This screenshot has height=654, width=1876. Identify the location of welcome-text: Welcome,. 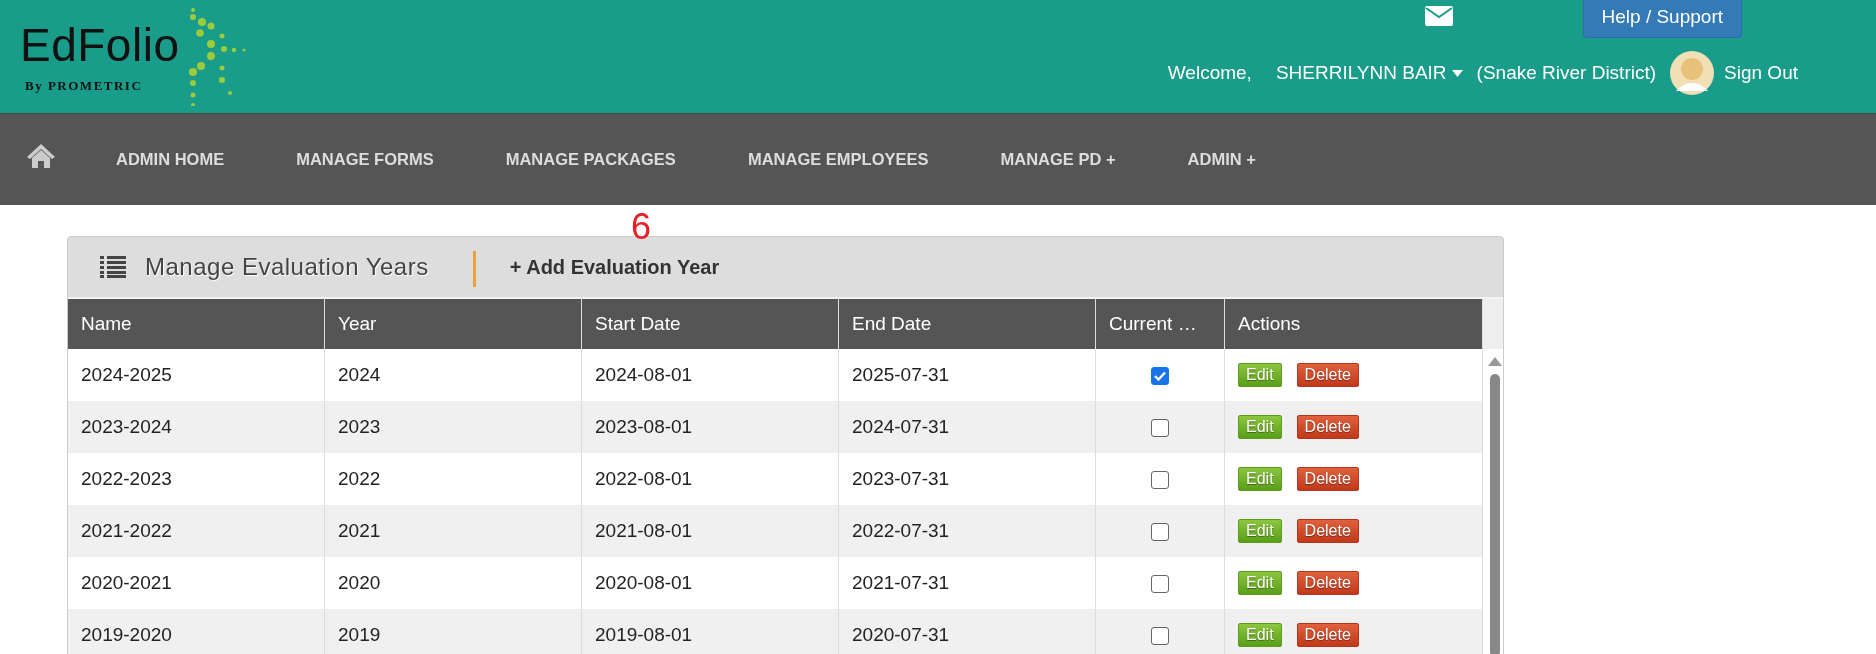
(1209, 73).